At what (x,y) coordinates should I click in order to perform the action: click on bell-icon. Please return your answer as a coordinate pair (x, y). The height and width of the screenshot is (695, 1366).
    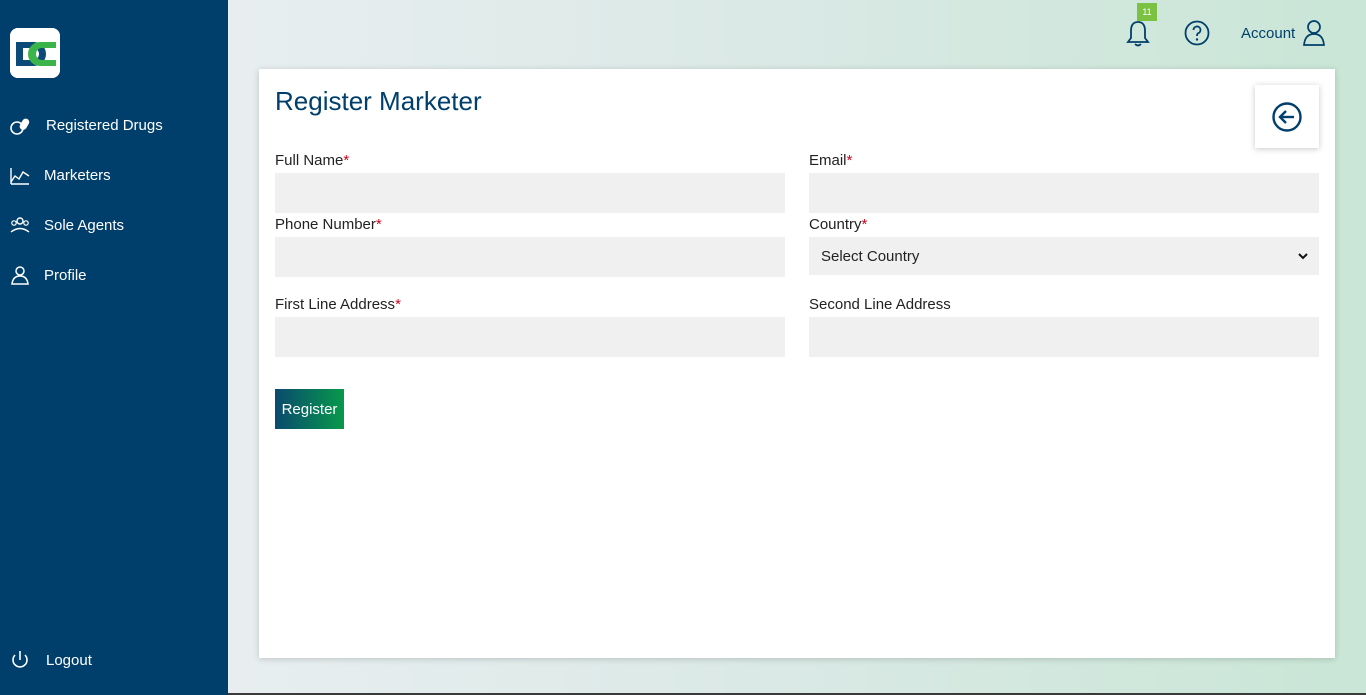
    Looking at the image, I should click on (1138, 34).